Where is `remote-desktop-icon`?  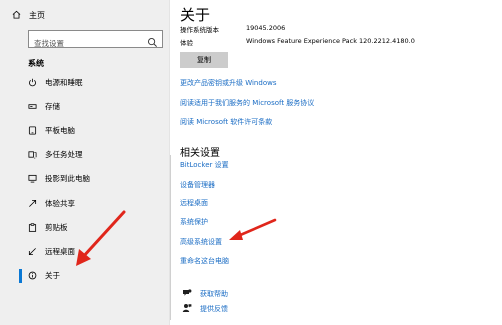 remote-desktop-icon is located at coordinates (32, 251).